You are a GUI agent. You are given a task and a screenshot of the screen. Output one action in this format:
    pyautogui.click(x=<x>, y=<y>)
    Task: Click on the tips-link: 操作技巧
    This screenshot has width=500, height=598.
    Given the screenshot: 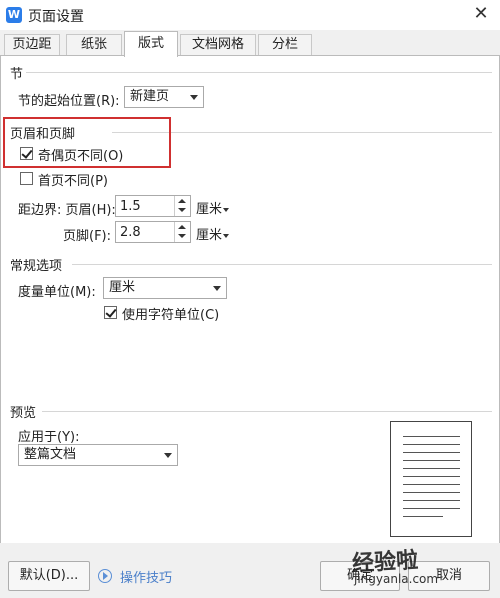 What is the action you would take?
    pyautogui.click(x=146, y=576)
    